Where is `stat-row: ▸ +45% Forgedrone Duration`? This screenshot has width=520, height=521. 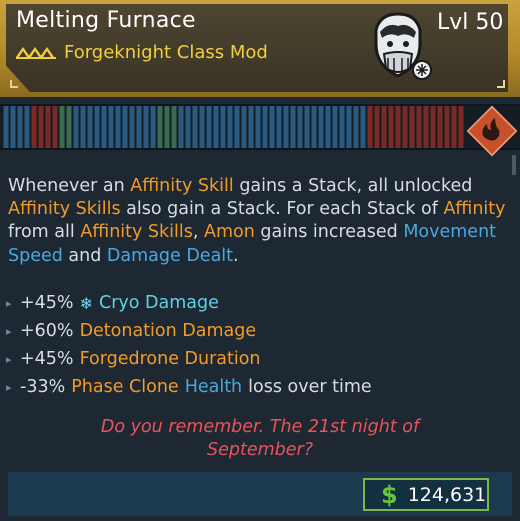 stat-row: ▸ +45% Forgedrone Duration is located at coordinates (256, 359).